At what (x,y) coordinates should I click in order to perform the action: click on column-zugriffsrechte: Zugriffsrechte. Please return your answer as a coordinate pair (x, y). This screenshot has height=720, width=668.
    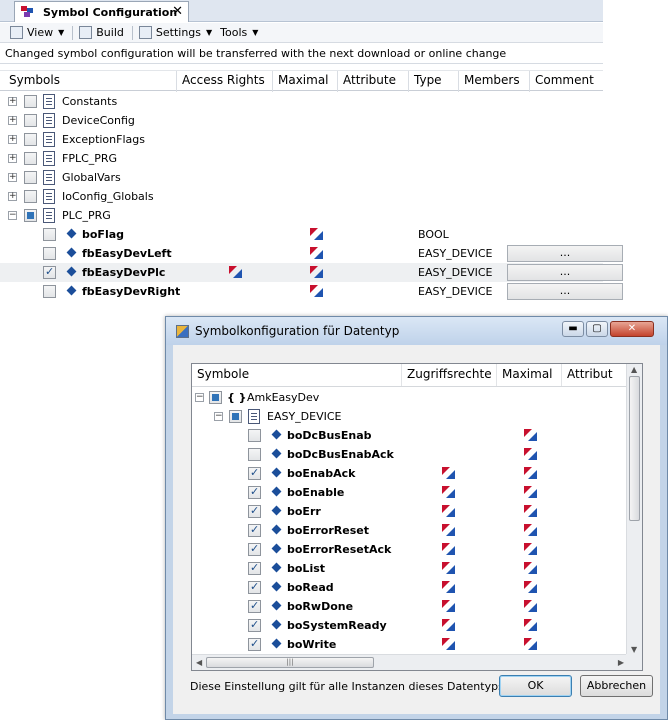
    Looking at the image, I should click on (449, 375).